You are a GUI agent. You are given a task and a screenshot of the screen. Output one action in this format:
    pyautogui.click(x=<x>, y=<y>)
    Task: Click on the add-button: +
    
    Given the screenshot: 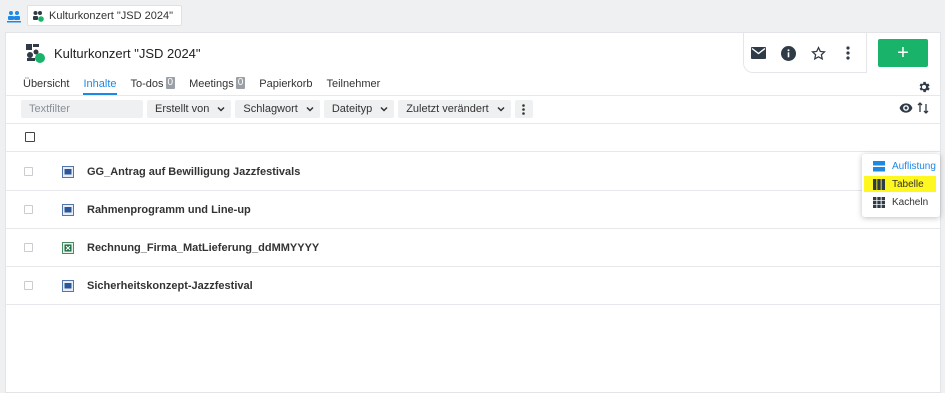 What is the action you would take?
    pyautogui.click(x=903, y=53)
    